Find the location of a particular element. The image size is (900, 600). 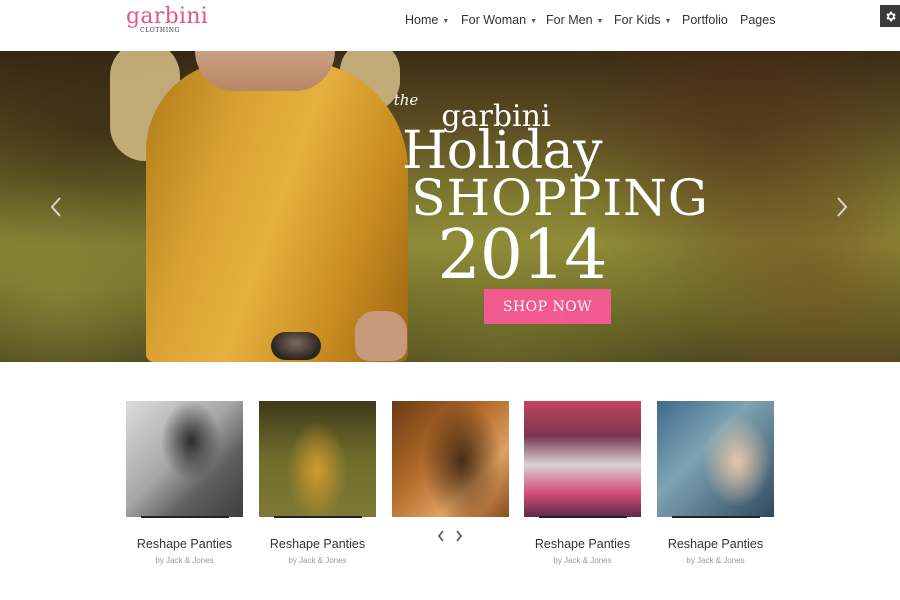

nav-item-pages: Pages is located at coordinates (757, 20).